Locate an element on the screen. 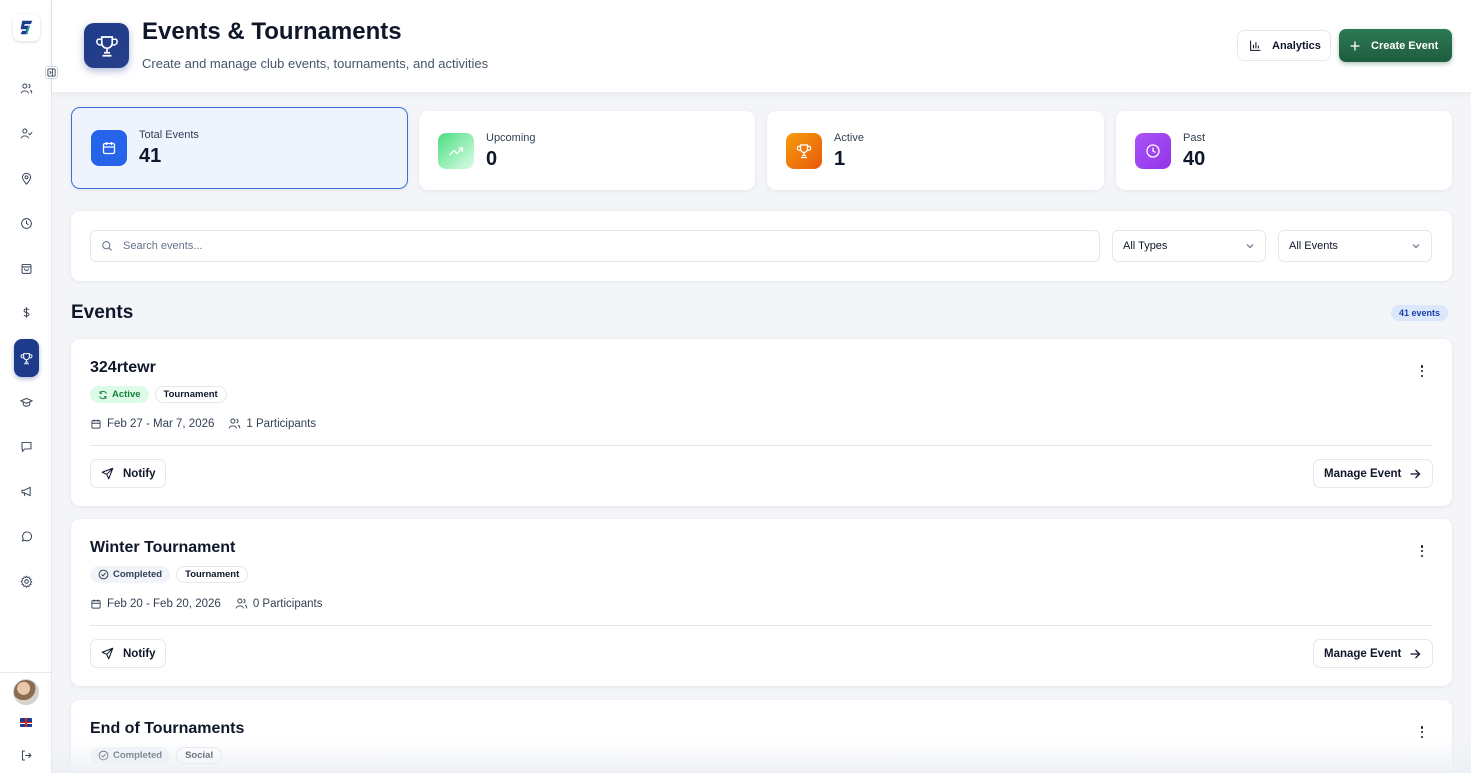 The height and width of the screenshot is (773, 1471). map-pin-icon is located at coordinates (26, 178).